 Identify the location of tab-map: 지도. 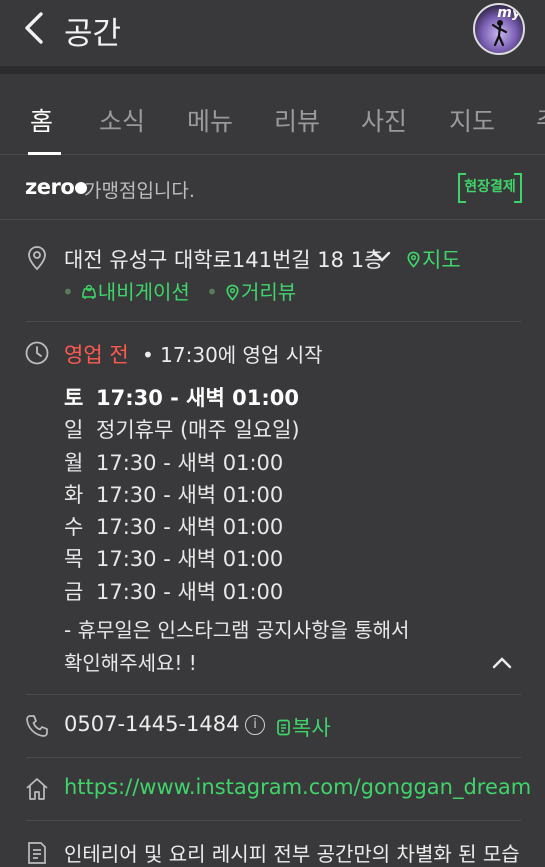
(472, 120).